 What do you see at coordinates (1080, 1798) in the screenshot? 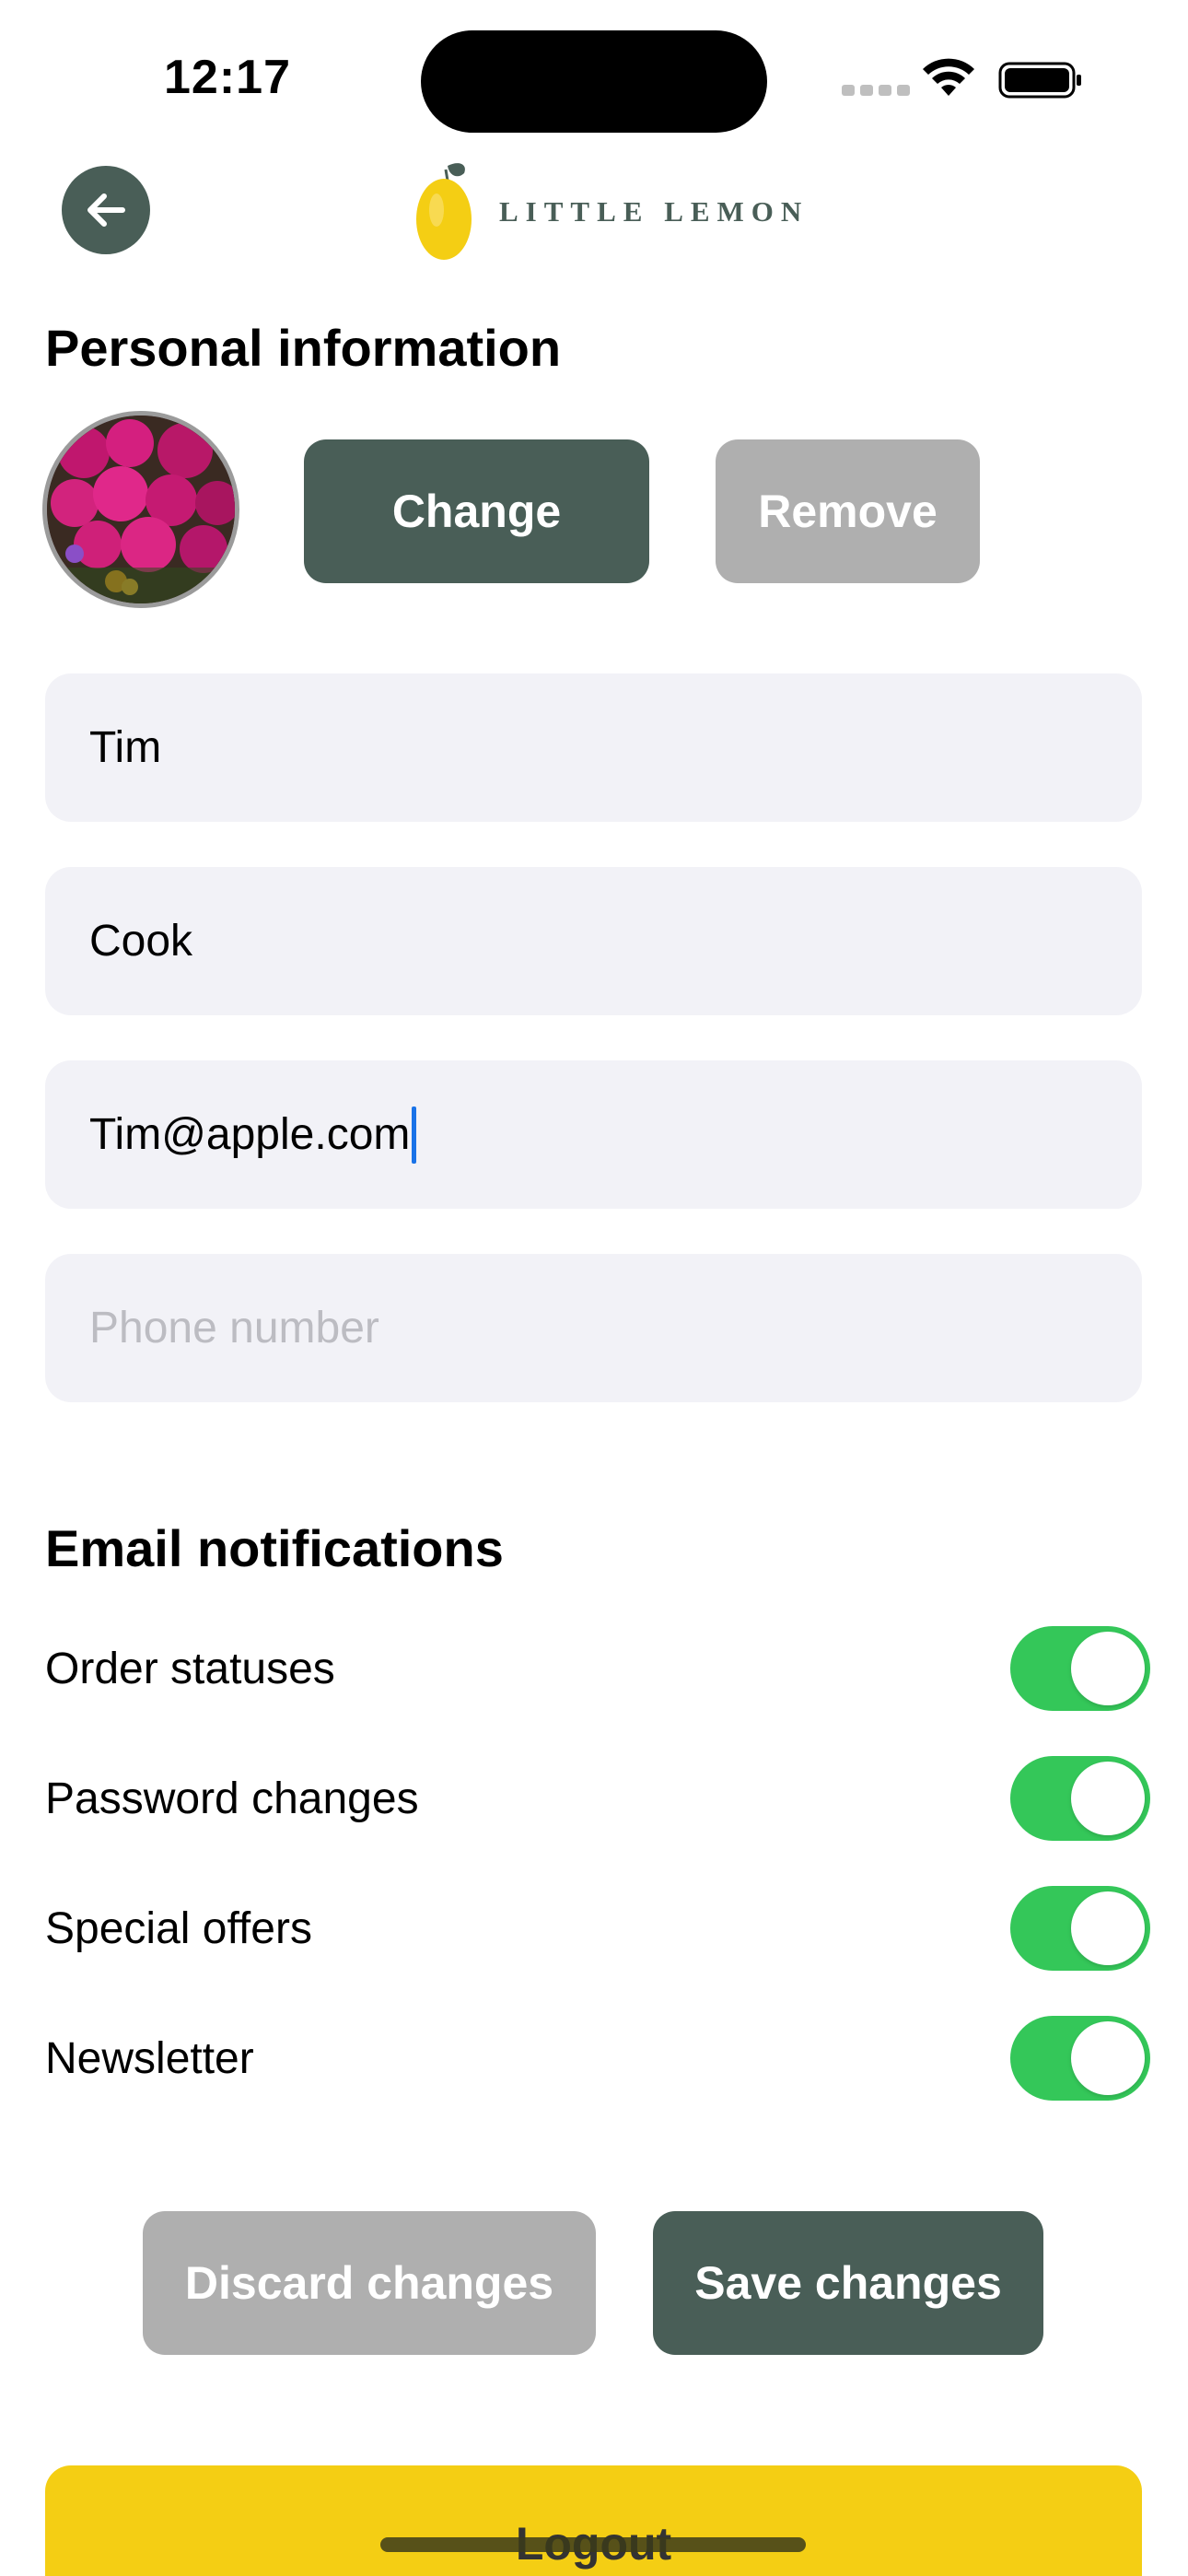
I see `password-changes-toggle` at bounding box center [1080, 1798].